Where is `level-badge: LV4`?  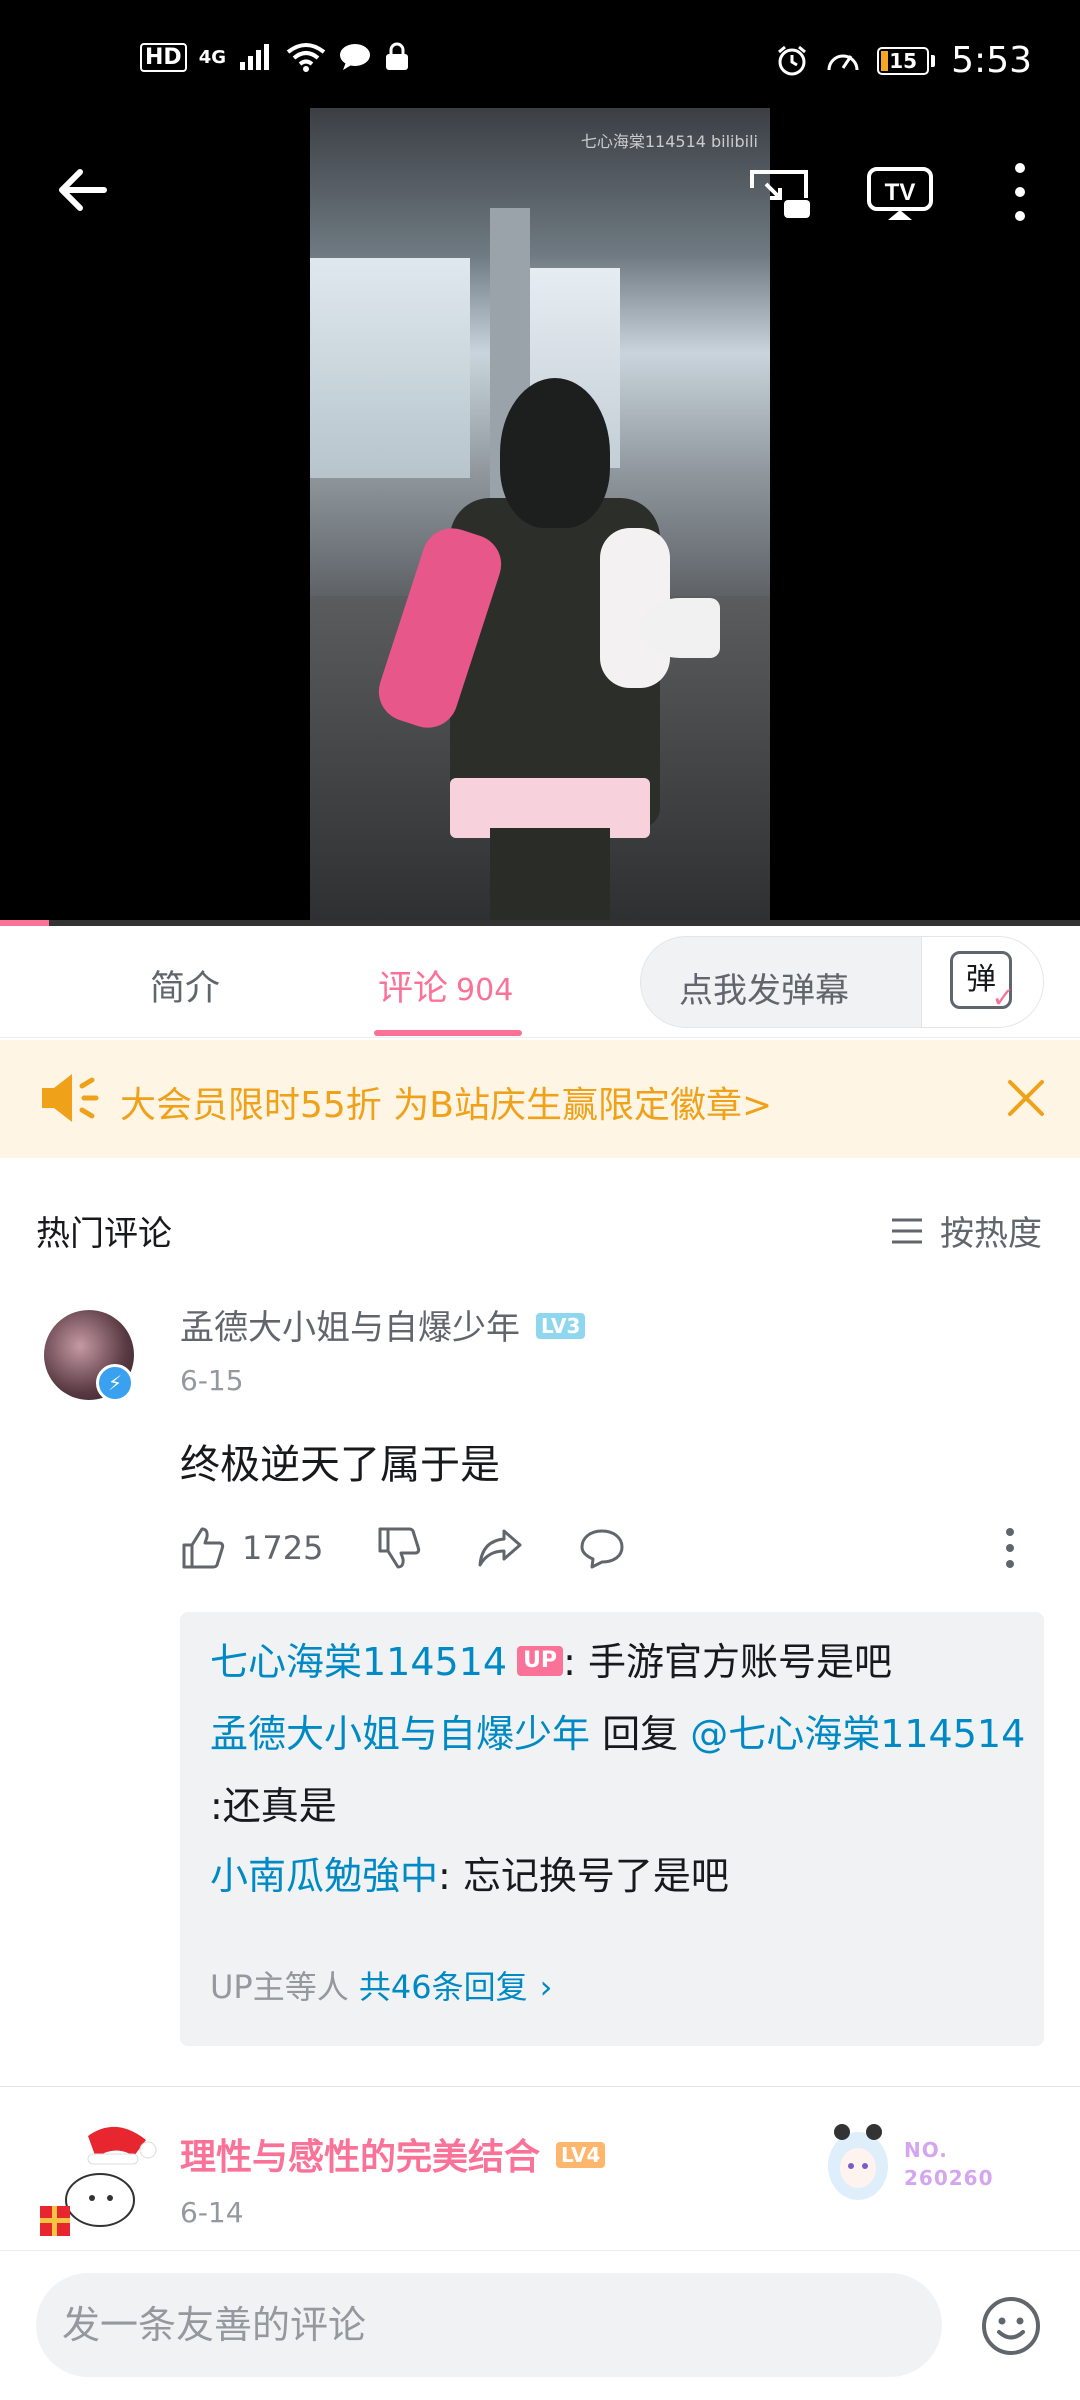
level-badge: LV4 is located at coordinates (581, 2155).